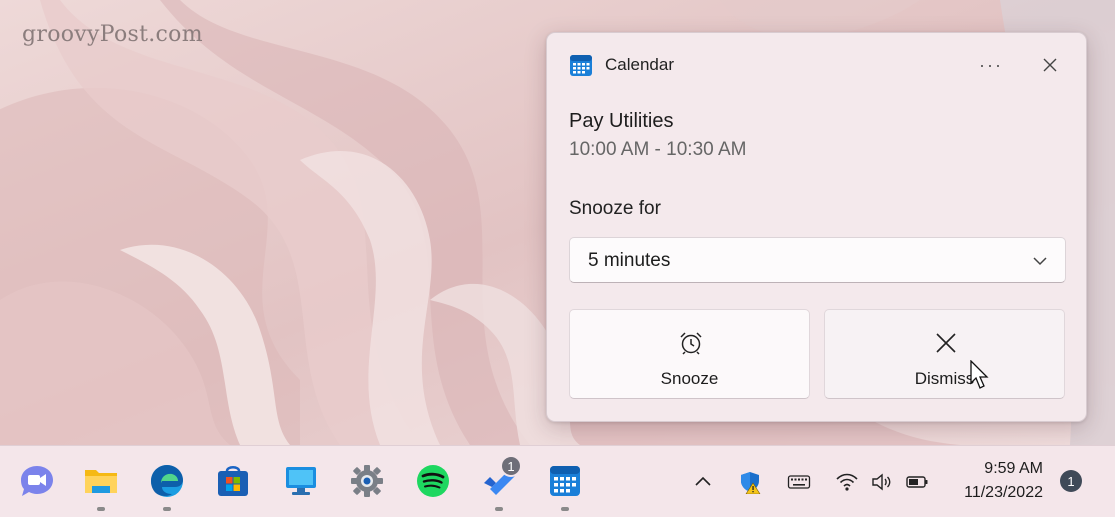  What do you see at coordinates (581, 65) in the screenshot?
I see `calendar-app-icon` at bounding box center [581, 65].